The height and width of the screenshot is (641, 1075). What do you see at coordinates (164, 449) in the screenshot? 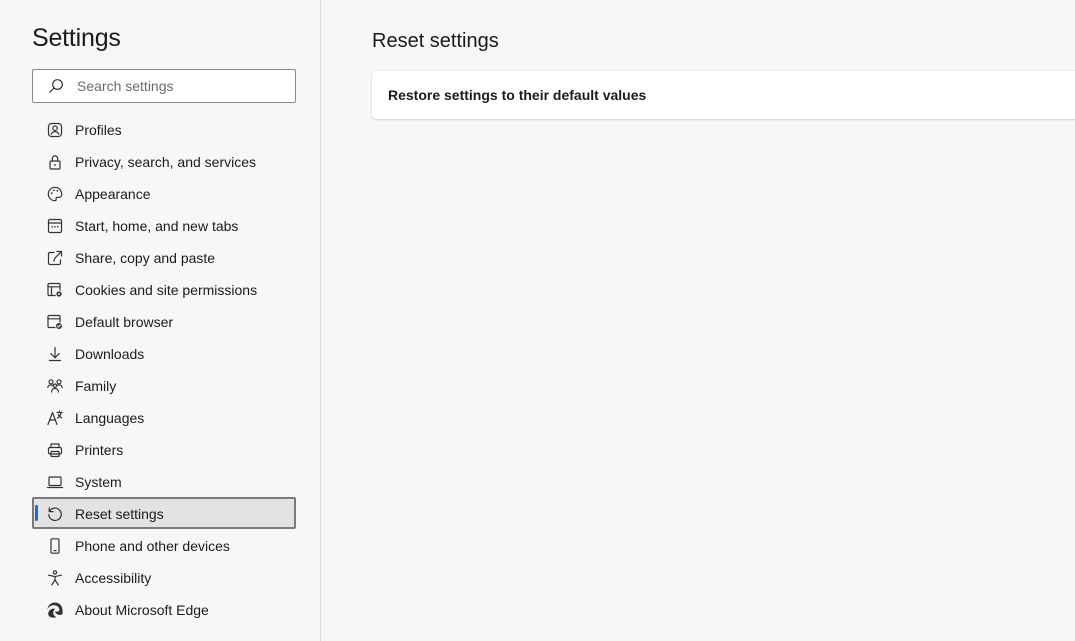
I see `sidebar-item-printers: Printers` at bounding box center [164, 449].